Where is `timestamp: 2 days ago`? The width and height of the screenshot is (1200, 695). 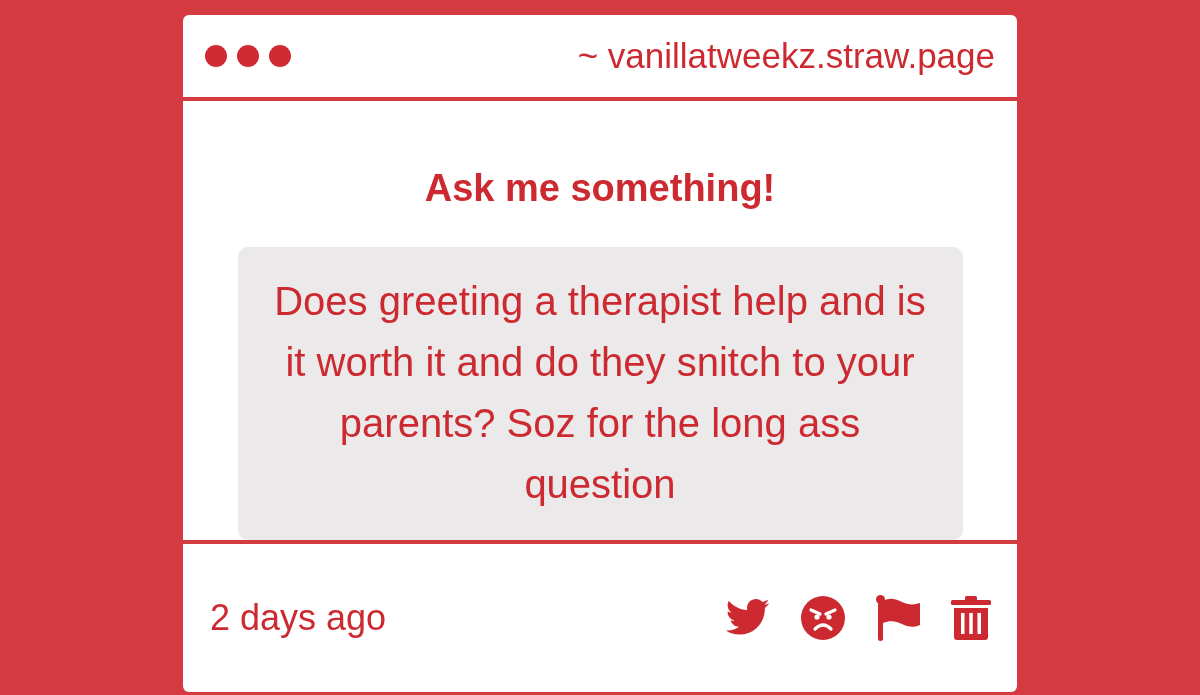
timestamp: 2 days ago is located at coordinates (298, 618).